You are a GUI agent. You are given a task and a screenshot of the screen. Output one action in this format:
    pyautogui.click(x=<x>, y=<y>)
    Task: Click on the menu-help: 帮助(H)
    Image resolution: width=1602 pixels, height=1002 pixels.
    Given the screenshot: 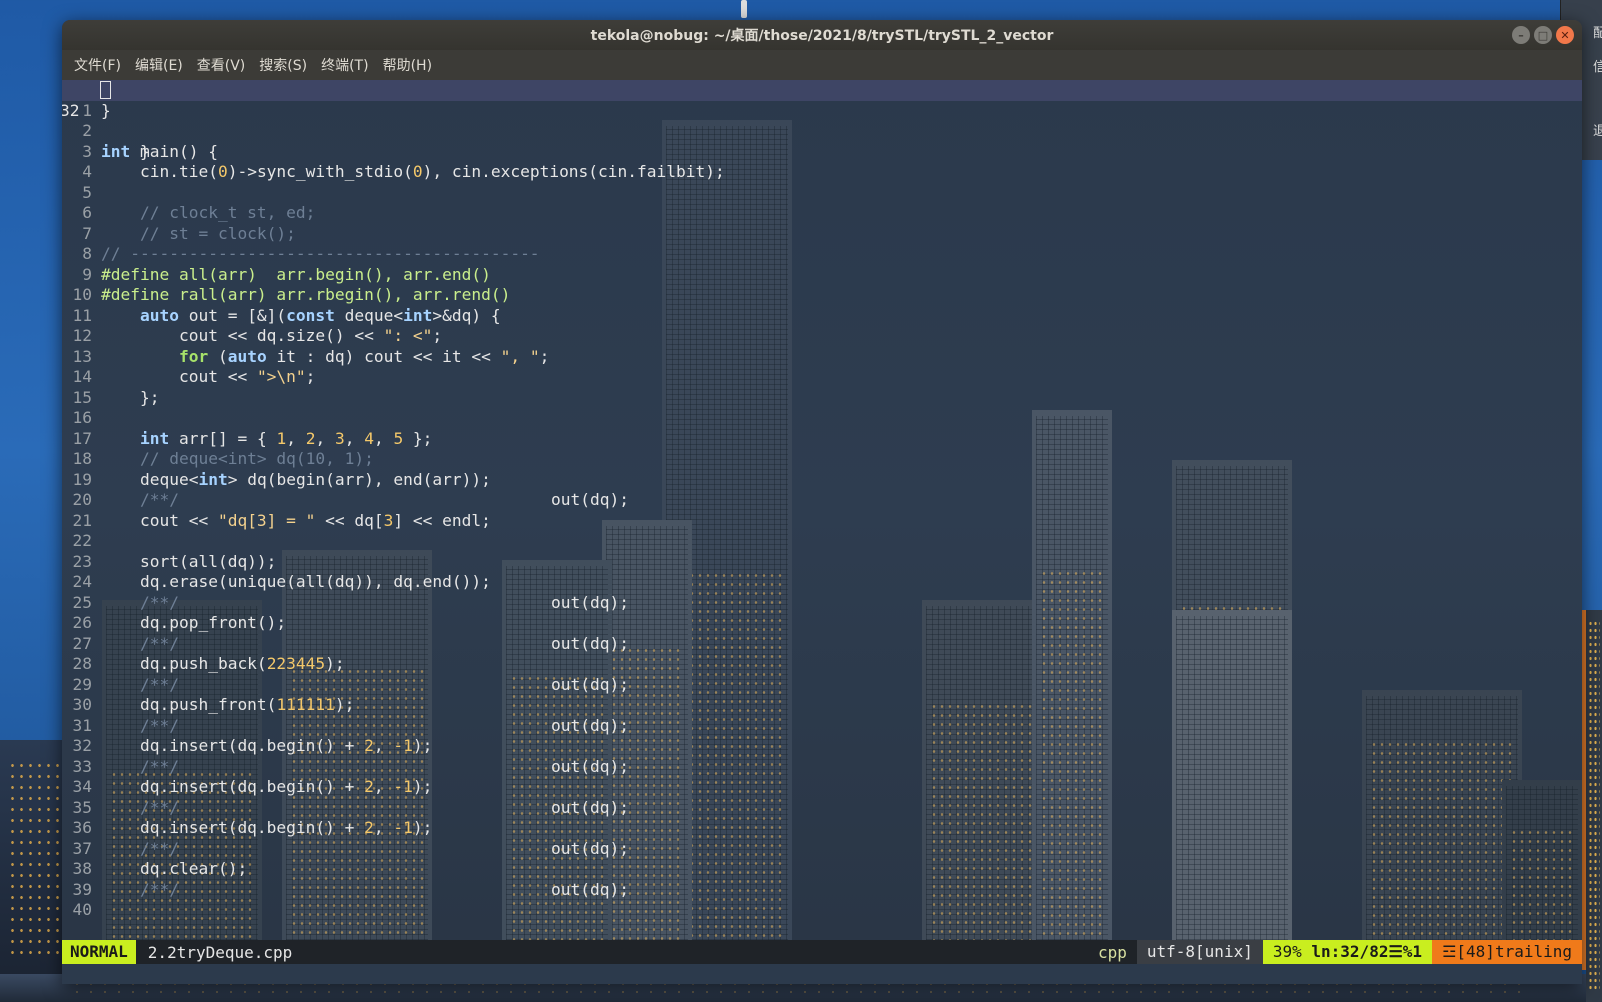 What is the action you would take?
    pyautogui.click(x=407, y=65)
    